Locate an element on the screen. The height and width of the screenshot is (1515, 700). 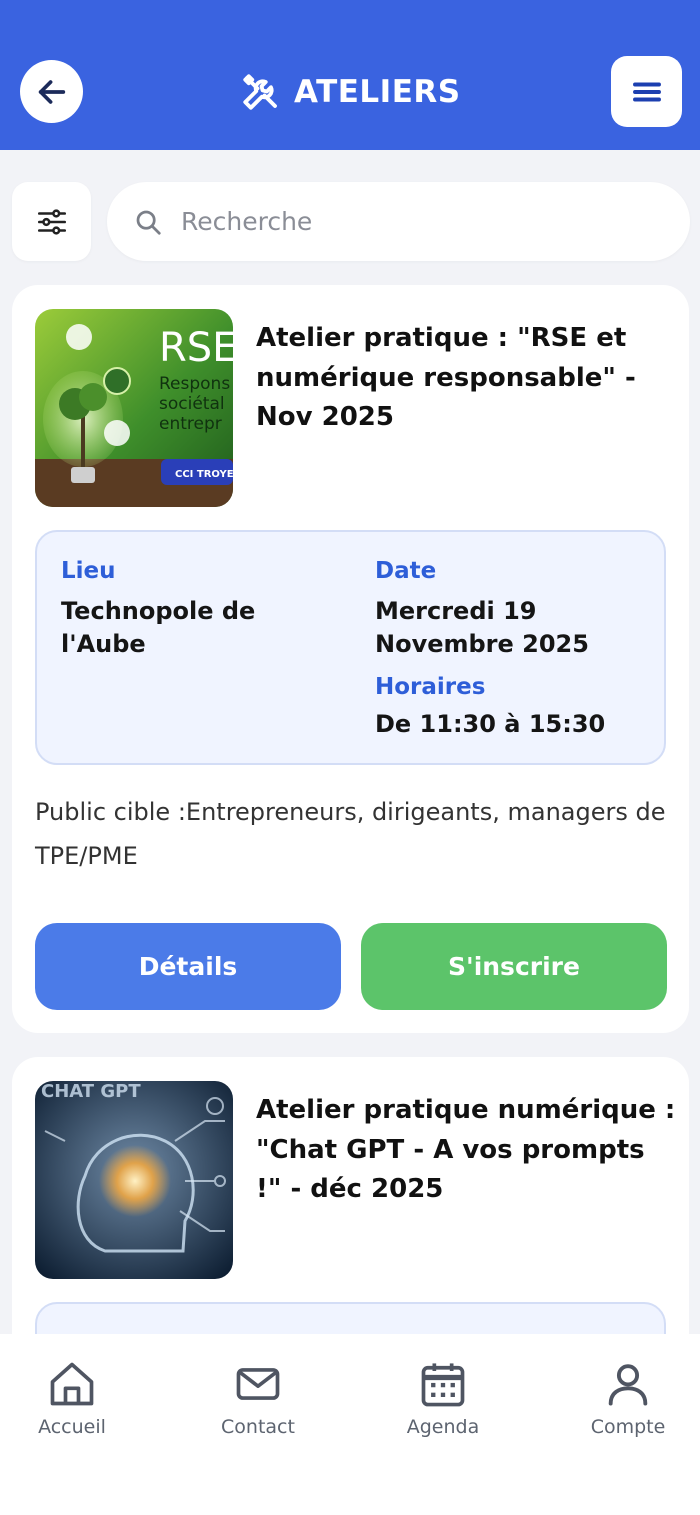
filter-button is located at coordinates (51, 221).